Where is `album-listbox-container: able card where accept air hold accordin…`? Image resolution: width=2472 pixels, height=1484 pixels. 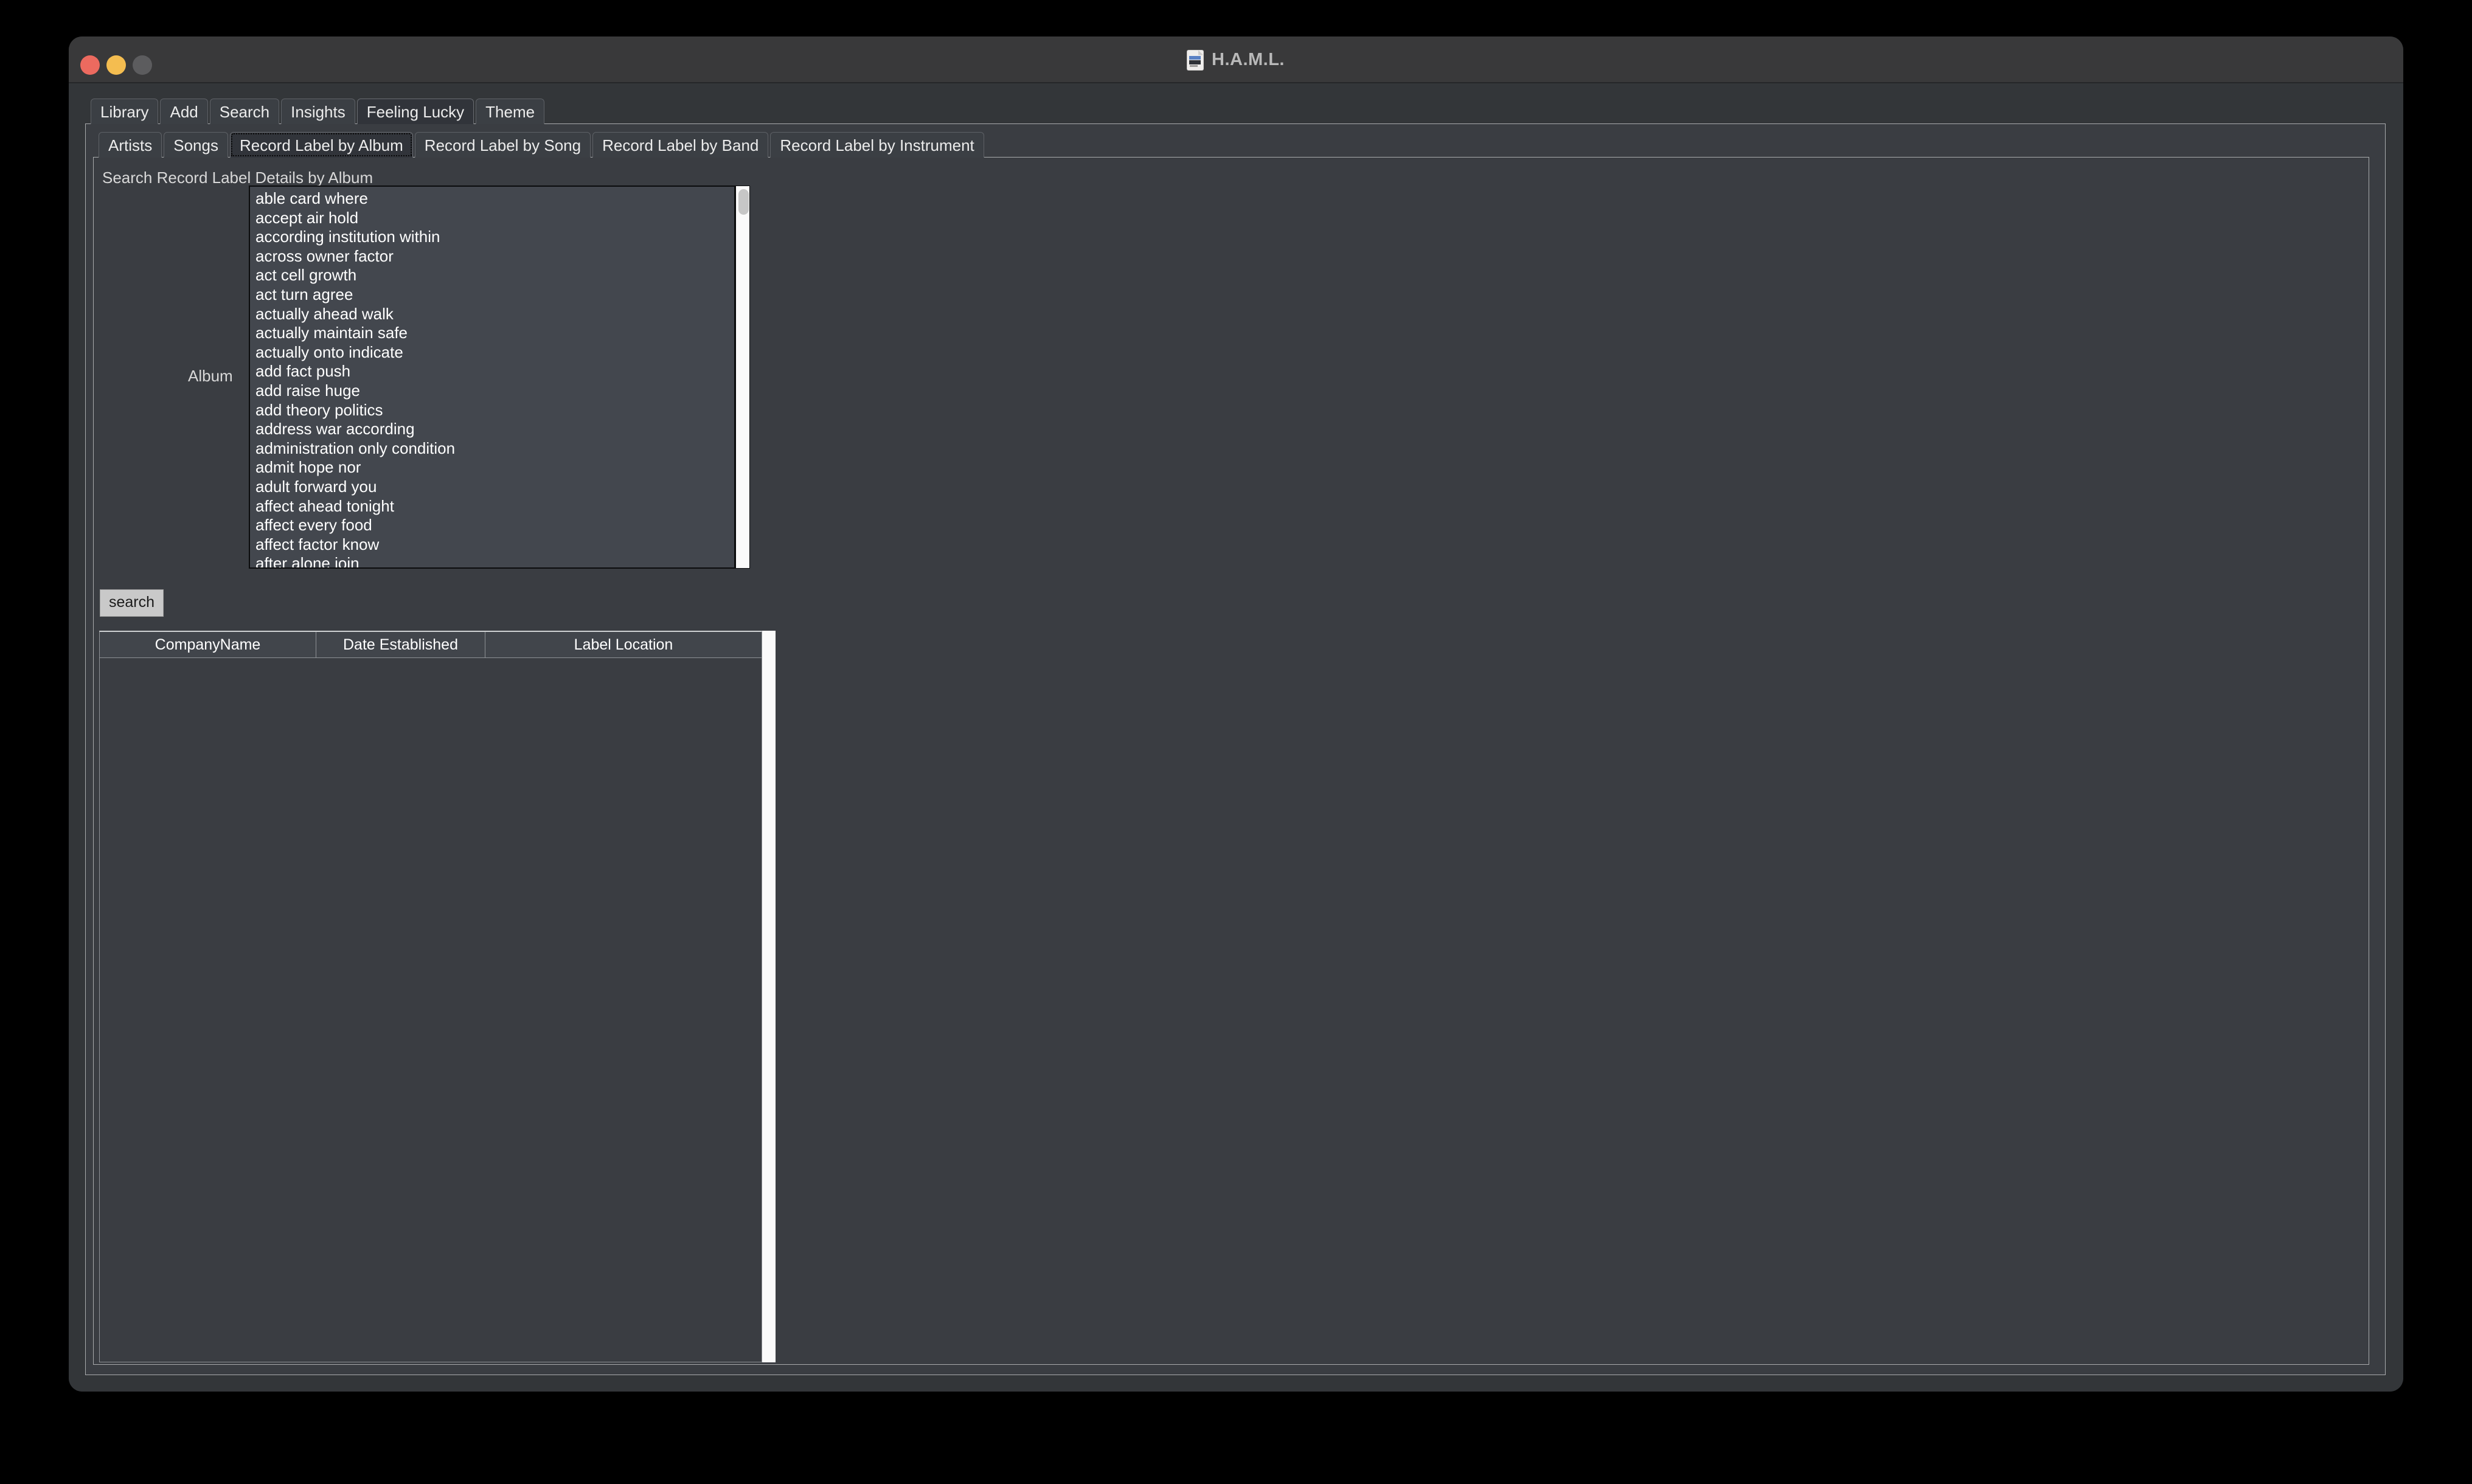
album-listbox-container: able card where accept air hold accordin… is located at coordinates (505, 377).